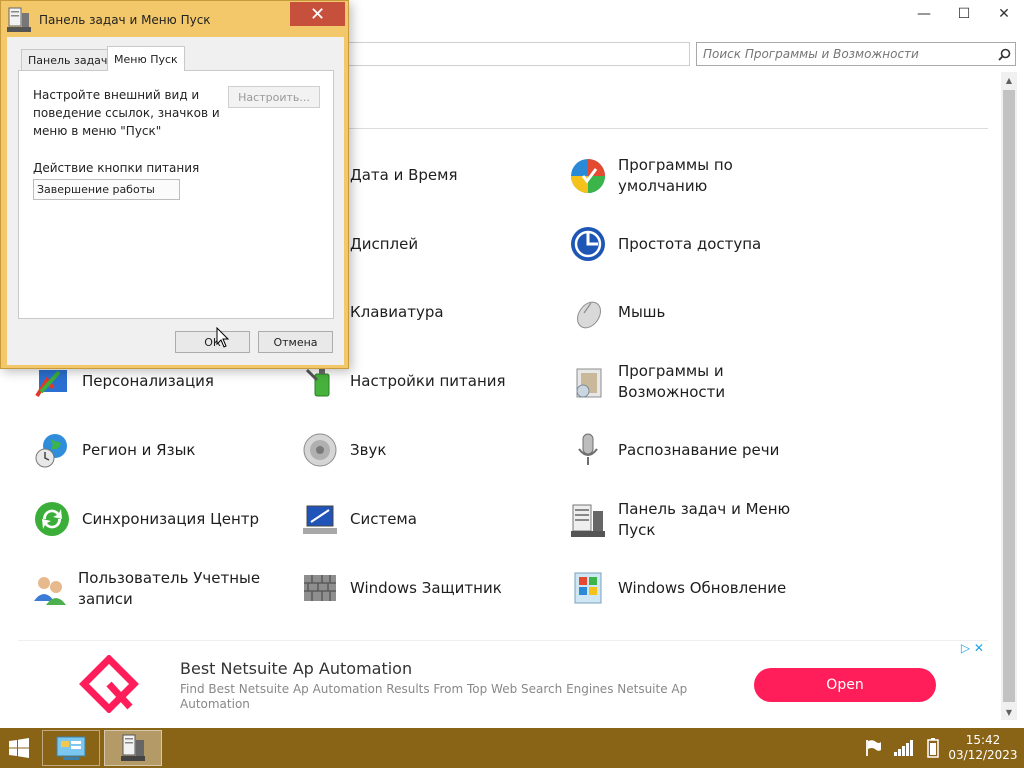 The width and height of the screenshot is (1024, 768). What do you see at coordinates (171, 518) in the screenshot?
I see `cp-item-label: Синхронизация Центр` at bounding box center [171, 518].